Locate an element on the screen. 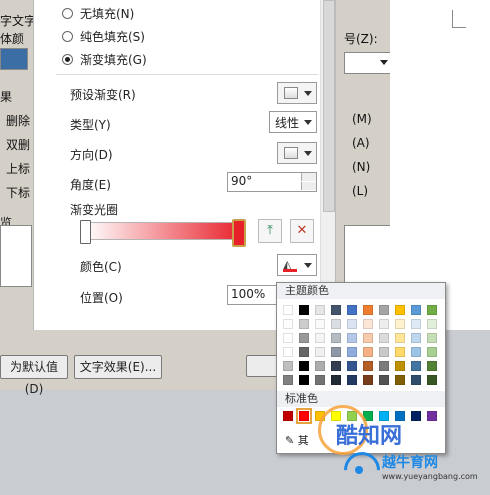 This screenshot has width=490, height=495. angle-spinner: 90° is located at coordinates (272, 182).